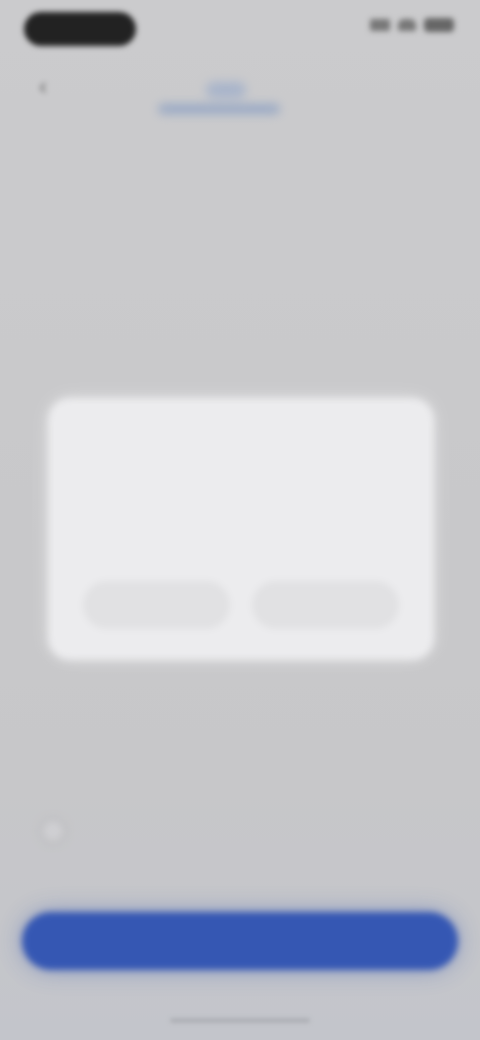 This screenshot has height=1040, width=480. I want to click on dialog-primary-button, so click(325, 605).